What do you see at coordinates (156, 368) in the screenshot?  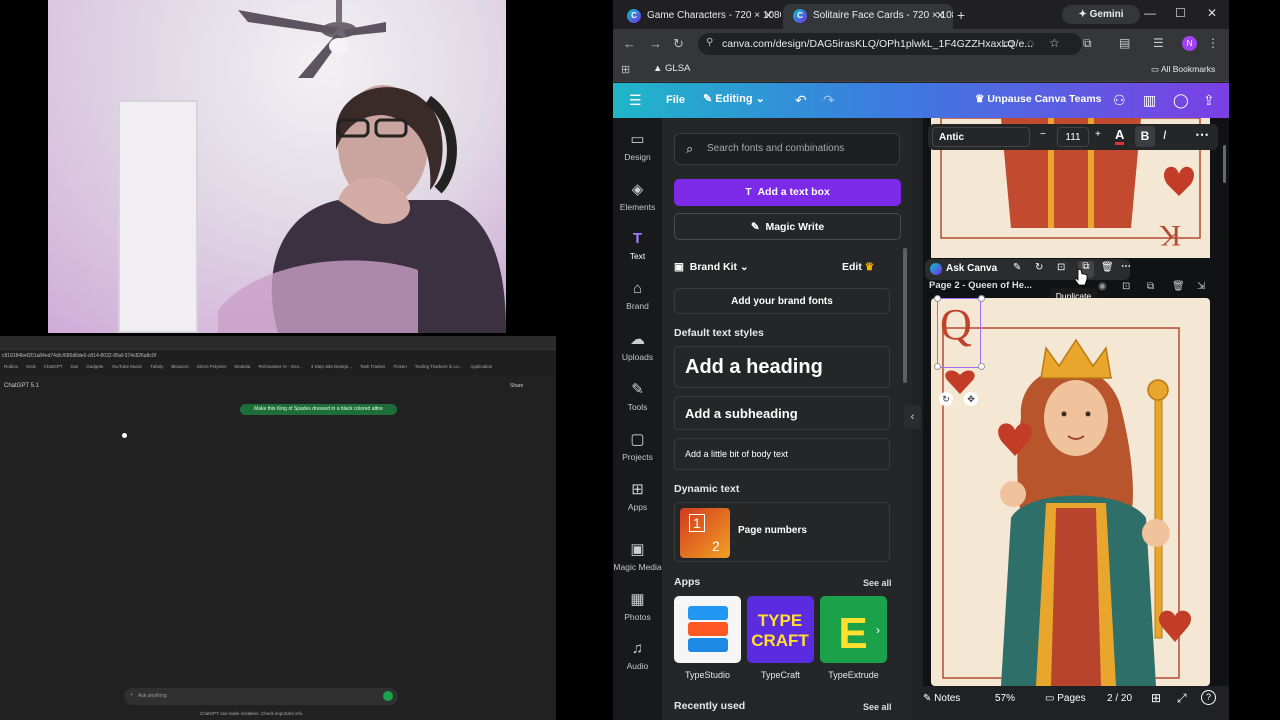 I see `chatgpt-bookmark: Tubely` at bounding box center [156, 368].